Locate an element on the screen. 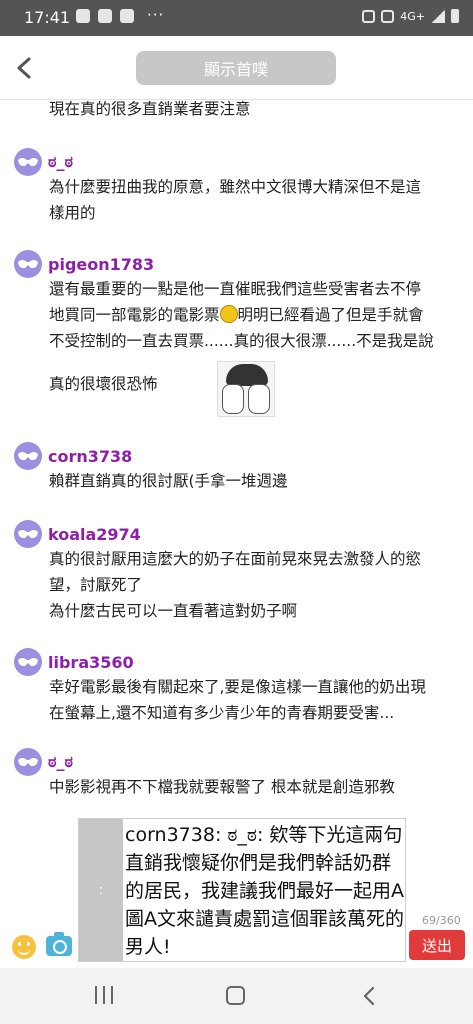  message-text: 中影影視再不下檔我就要報警了 根本就是創造邪教 is located at coordinates (254, 787).